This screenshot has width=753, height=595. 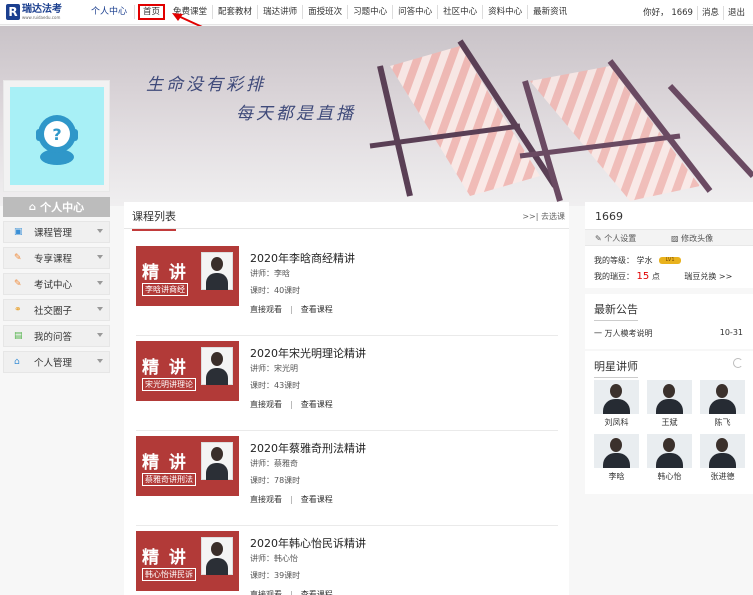 I want to click on select-course-link: >>| 去选课, so click(x=543, y=216).